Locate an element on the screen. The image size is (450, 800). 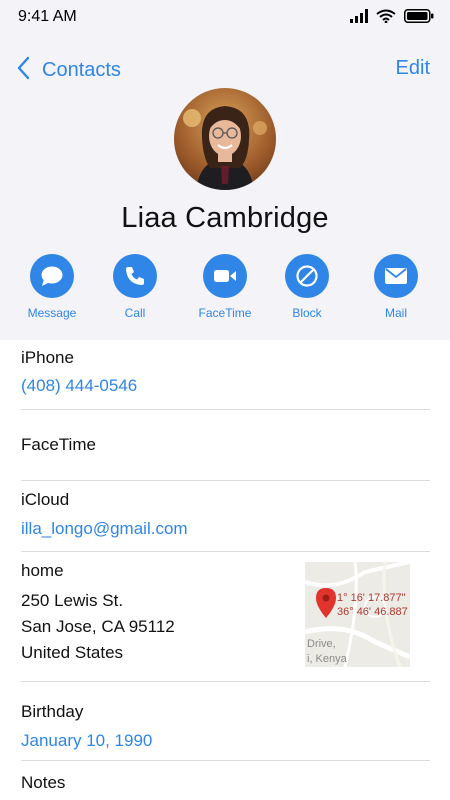
facetime-label: FaceTime is located at coordinates (225, 313).